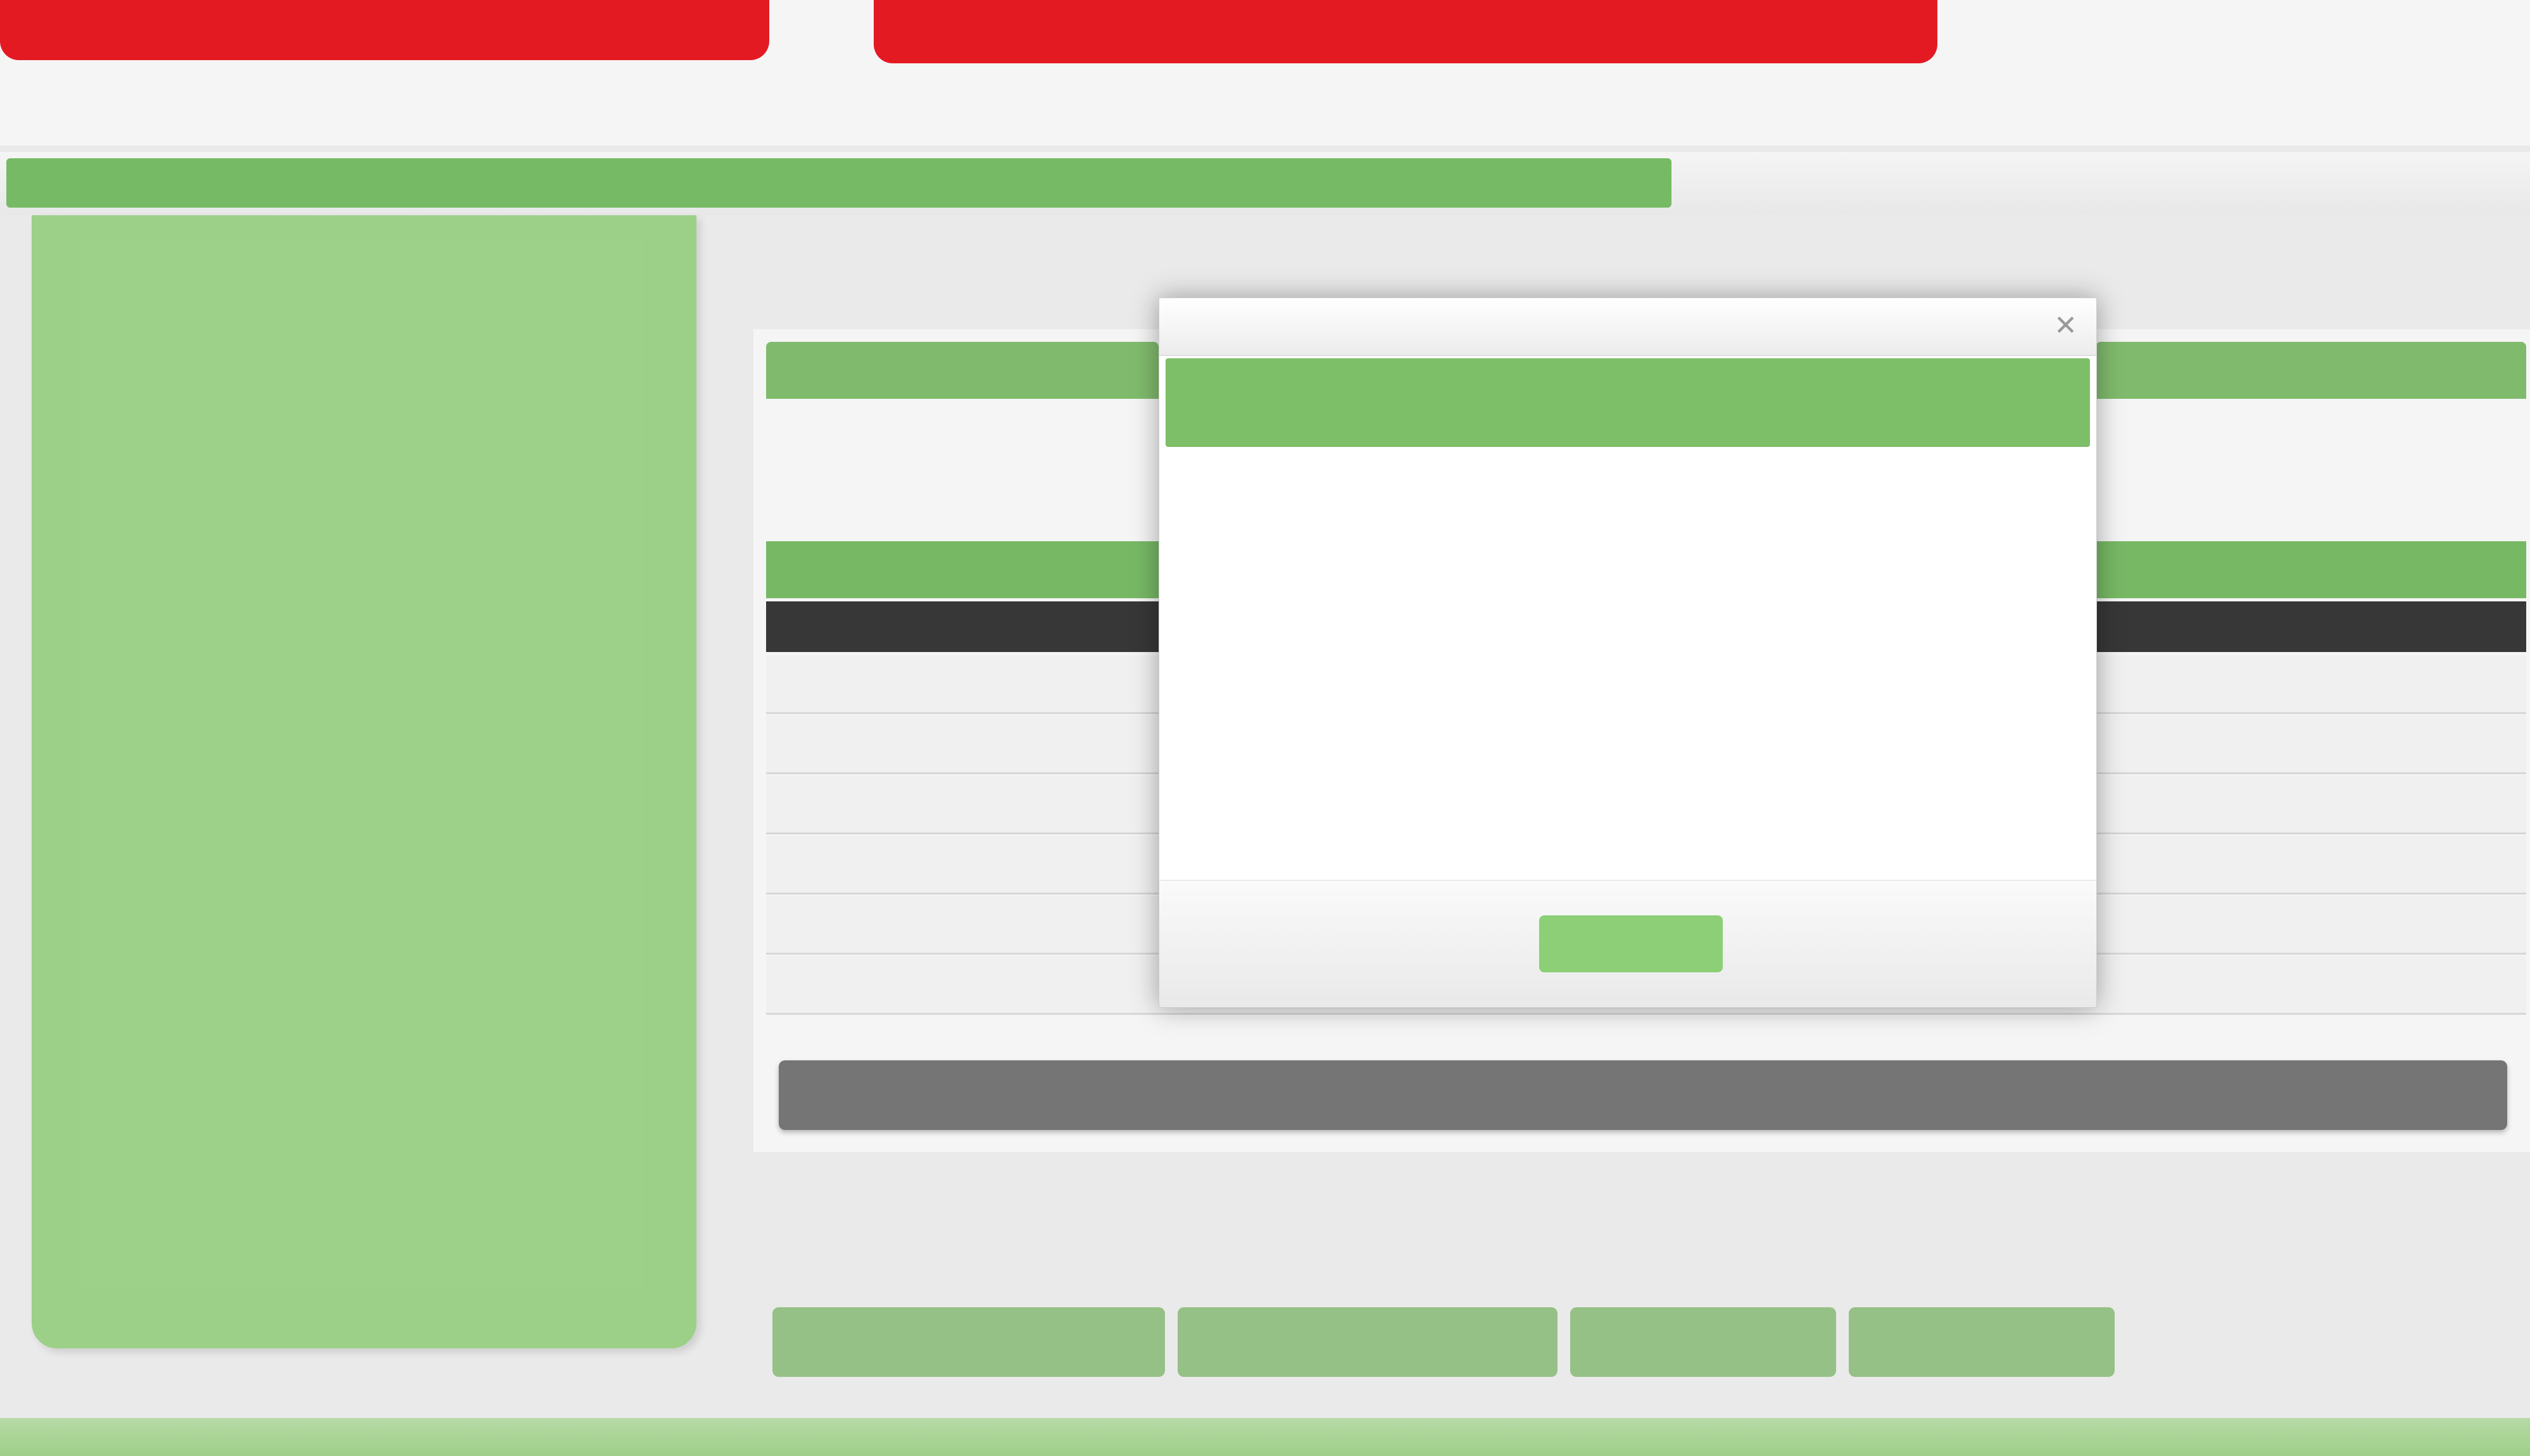 The height and width of the screenshot is (1456, 2530). Describe the element at coordinates (1627, 327) in the screenshot. I see `modal-titlebar: ✕` at that location.